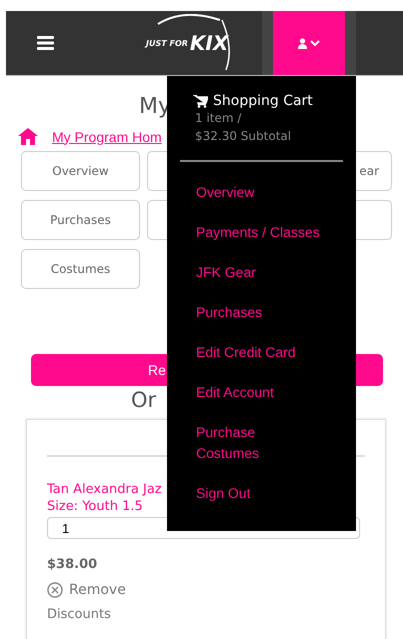 The image size is (403, 639). What do you see at coordinates (200, 101) in the screenshot?
I see `cart-icon` at bounding box center [200, 101].